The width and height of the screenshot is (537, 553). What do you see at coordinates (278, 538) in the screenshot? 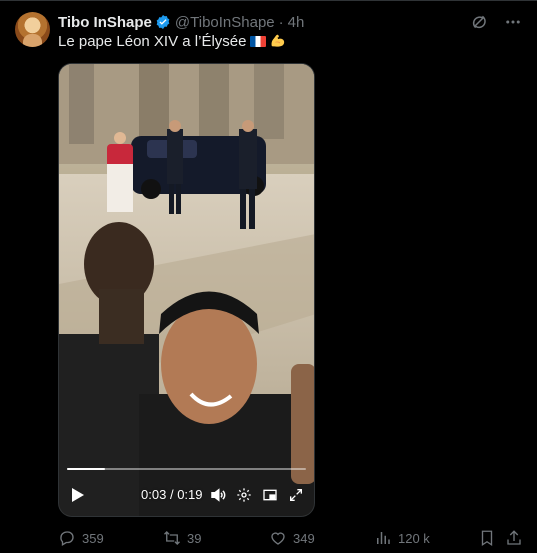
I see `like-icon` at bounding box center [278, 538].